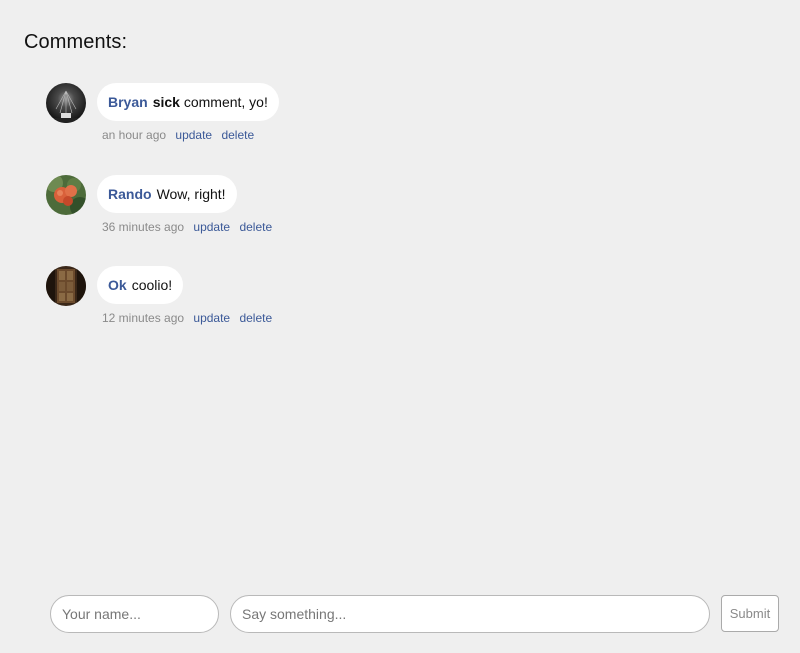 This screenshot has height=653, width=800. What do you see at coordinates (166, 102) in the screenshot?
I see `comment-text-bold: sick` at bounding box center [166, 102].